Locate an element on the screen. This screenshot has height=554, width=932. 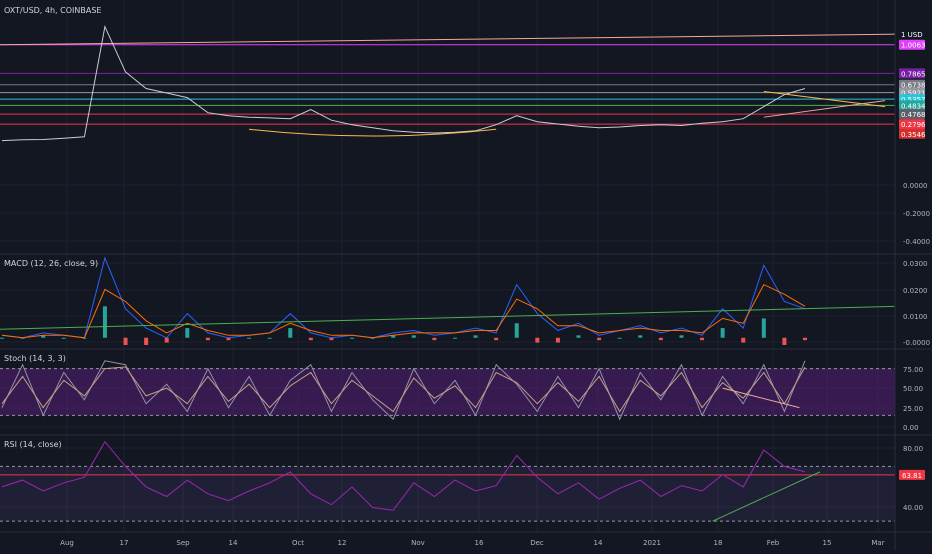
stoch-pane is located at coordinates (447, 390).